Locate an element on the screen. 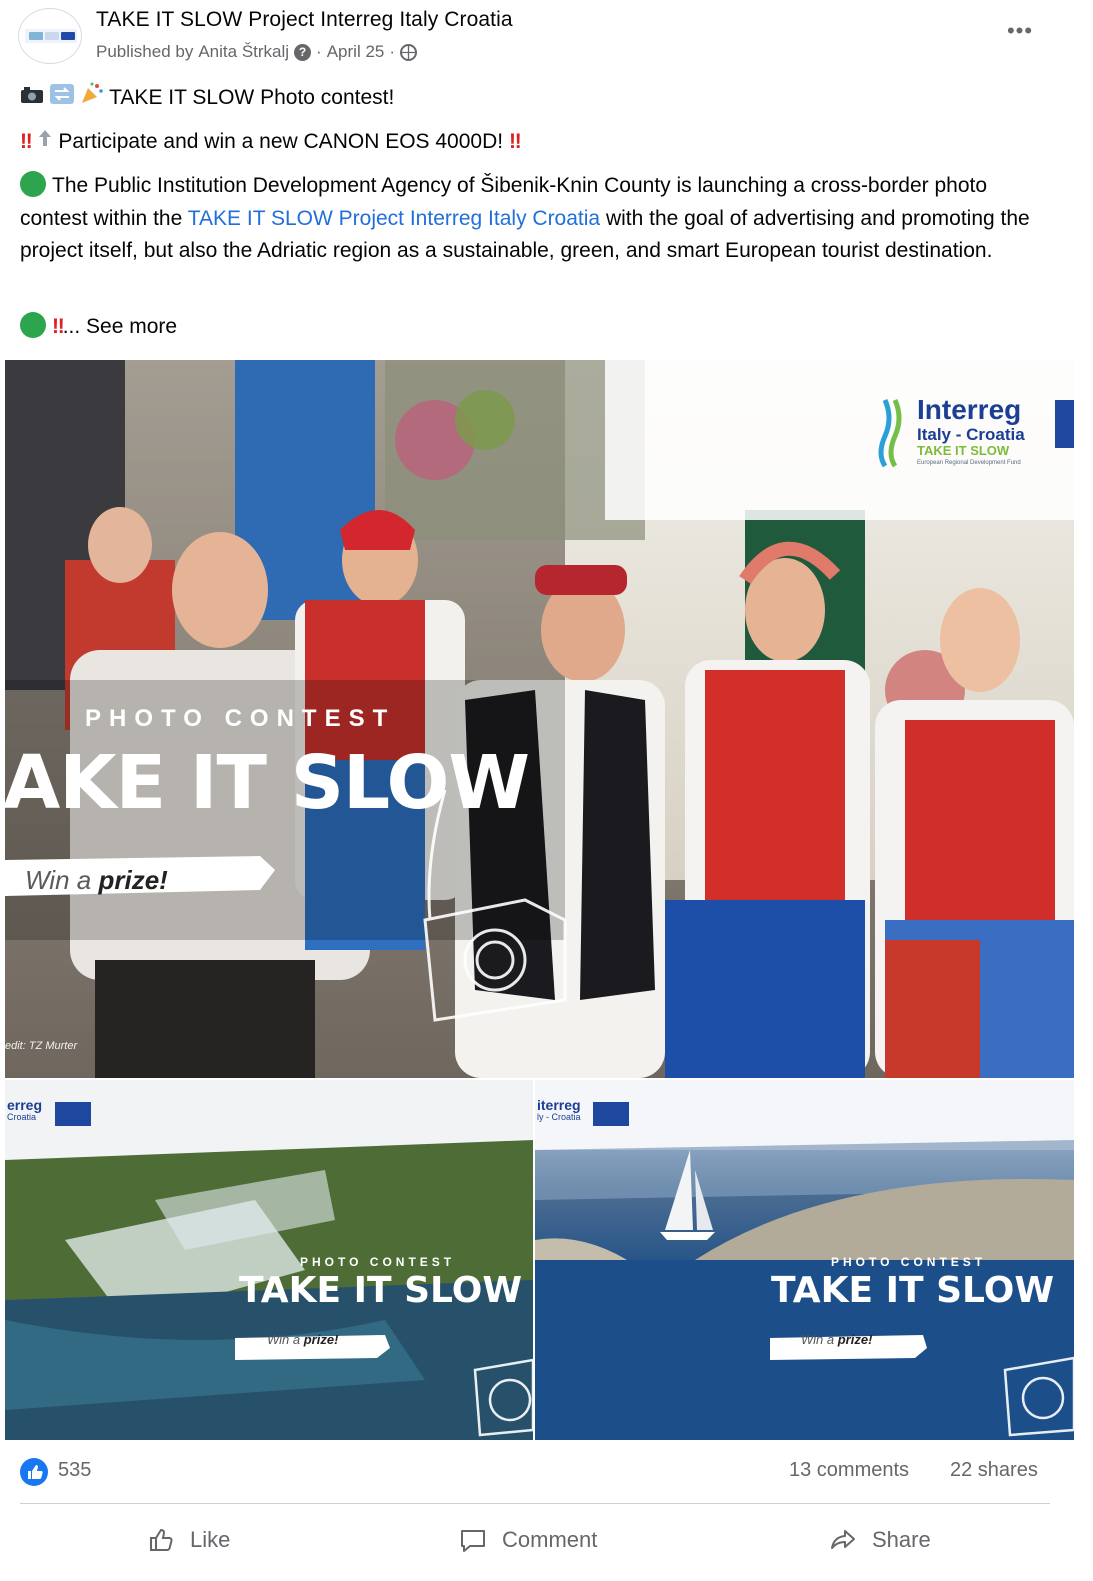 The image size is (1093, 1581). info-icon: ? is located at coordinates (303, 52).